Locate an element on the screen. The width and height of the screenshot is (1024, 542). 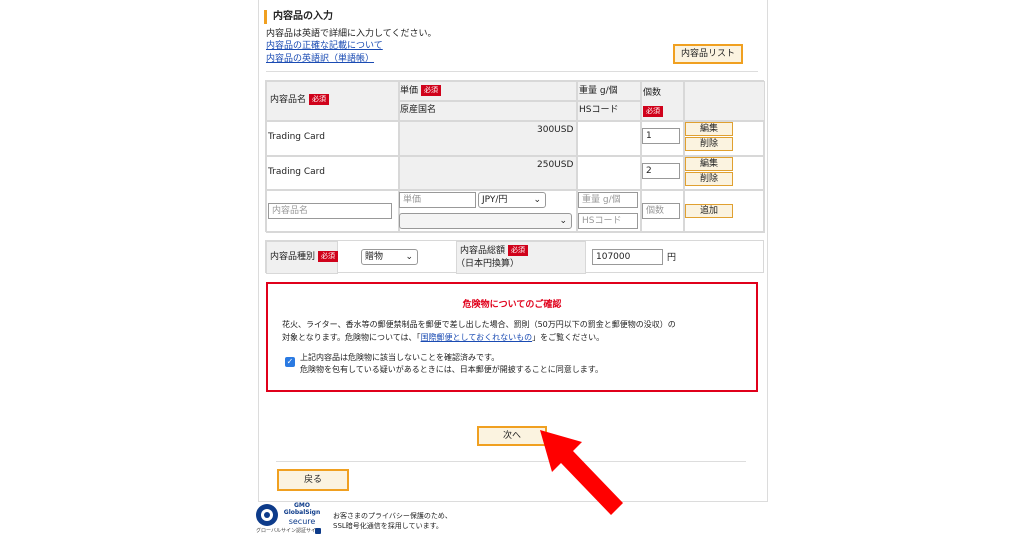
add-button: 追加 is located at coordinates (709, 211).